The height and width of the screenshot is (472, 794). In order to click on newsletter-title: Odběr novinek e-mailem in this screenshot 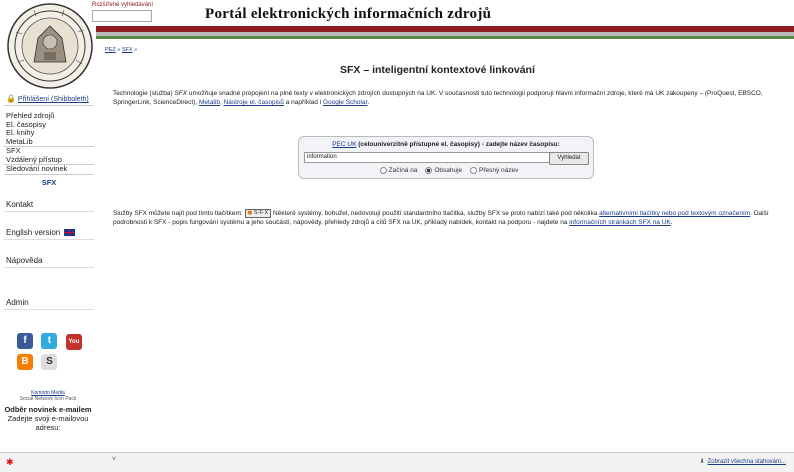, I will do `click(48, 409)`.